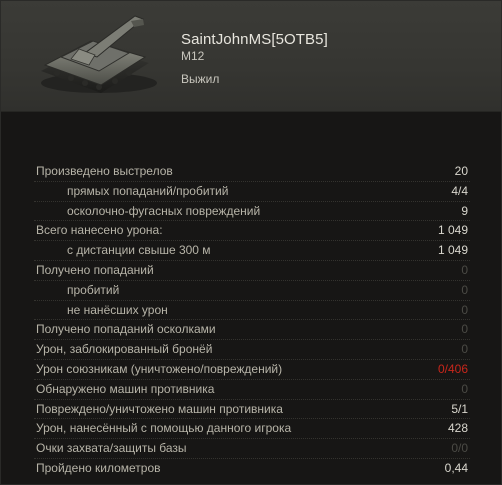 The height and width of the screenshot is (485, 502). I want to click on stat-value: 9, so click(464, 210).